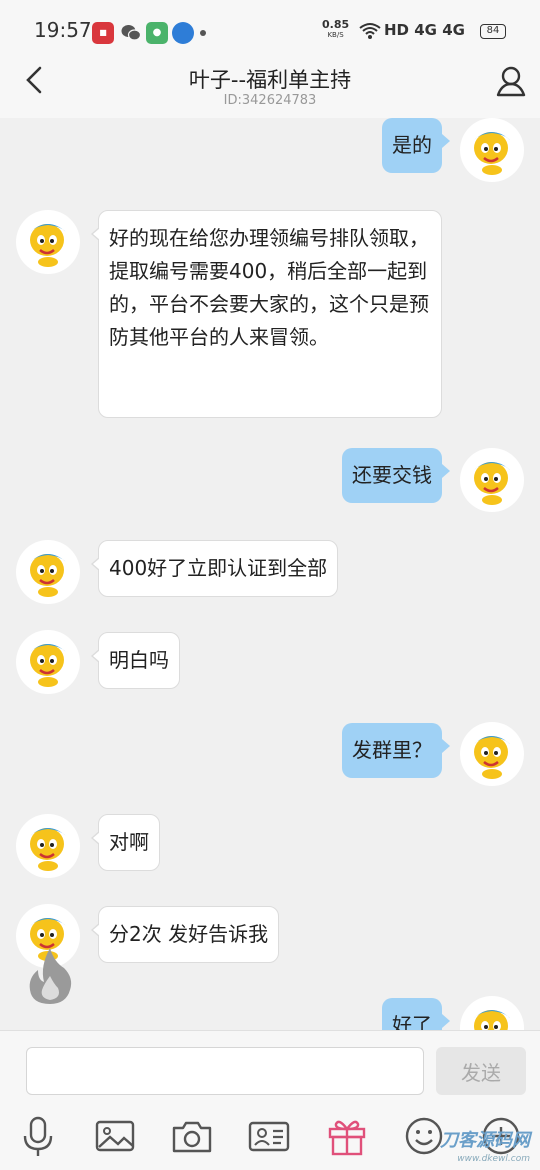 This screenshot has height=1170, width=540. Describe the element at coordinates (396, 750) in the screenshot. I see `message-bubble-outgoing: 发群里？` at that location.